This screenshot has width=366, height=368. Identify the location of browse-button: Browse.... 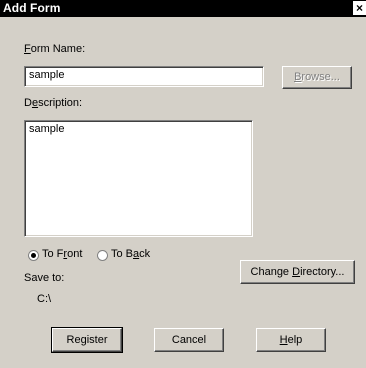
(317, 77).